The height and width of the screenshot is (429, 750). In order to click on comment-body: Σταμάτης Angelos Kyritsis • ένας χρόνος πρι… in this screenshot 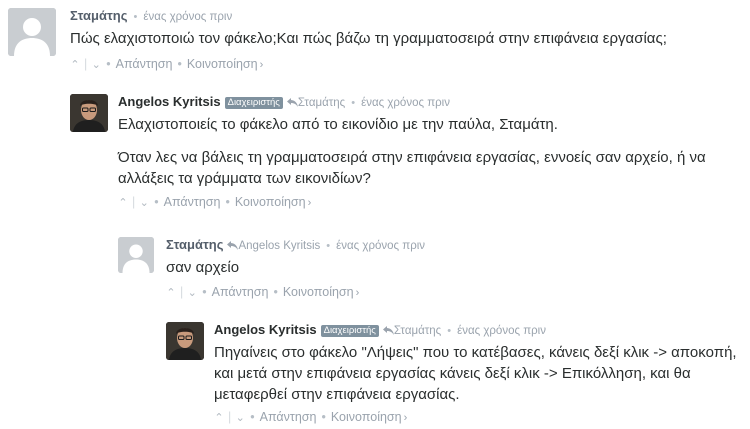, I will do `click(454, 269)`.